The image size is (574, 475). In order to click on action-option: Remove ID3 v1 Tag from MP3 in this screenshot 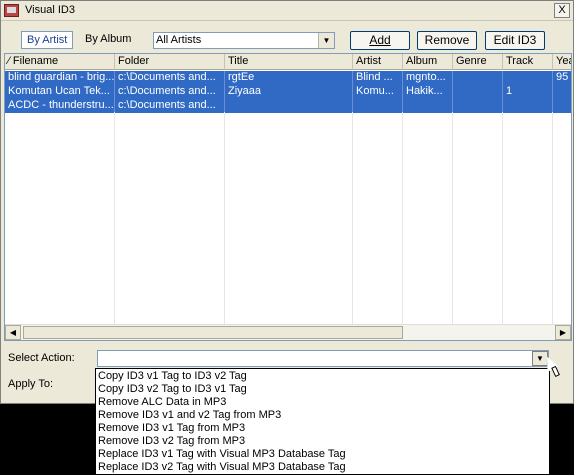, I will do `click(171, 428)`.